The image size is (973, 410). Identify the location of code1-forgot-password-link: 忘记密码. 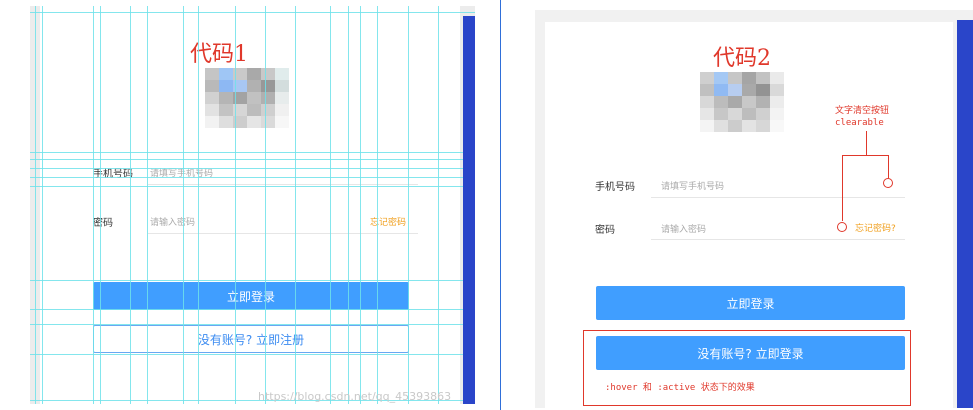
(388, 221).